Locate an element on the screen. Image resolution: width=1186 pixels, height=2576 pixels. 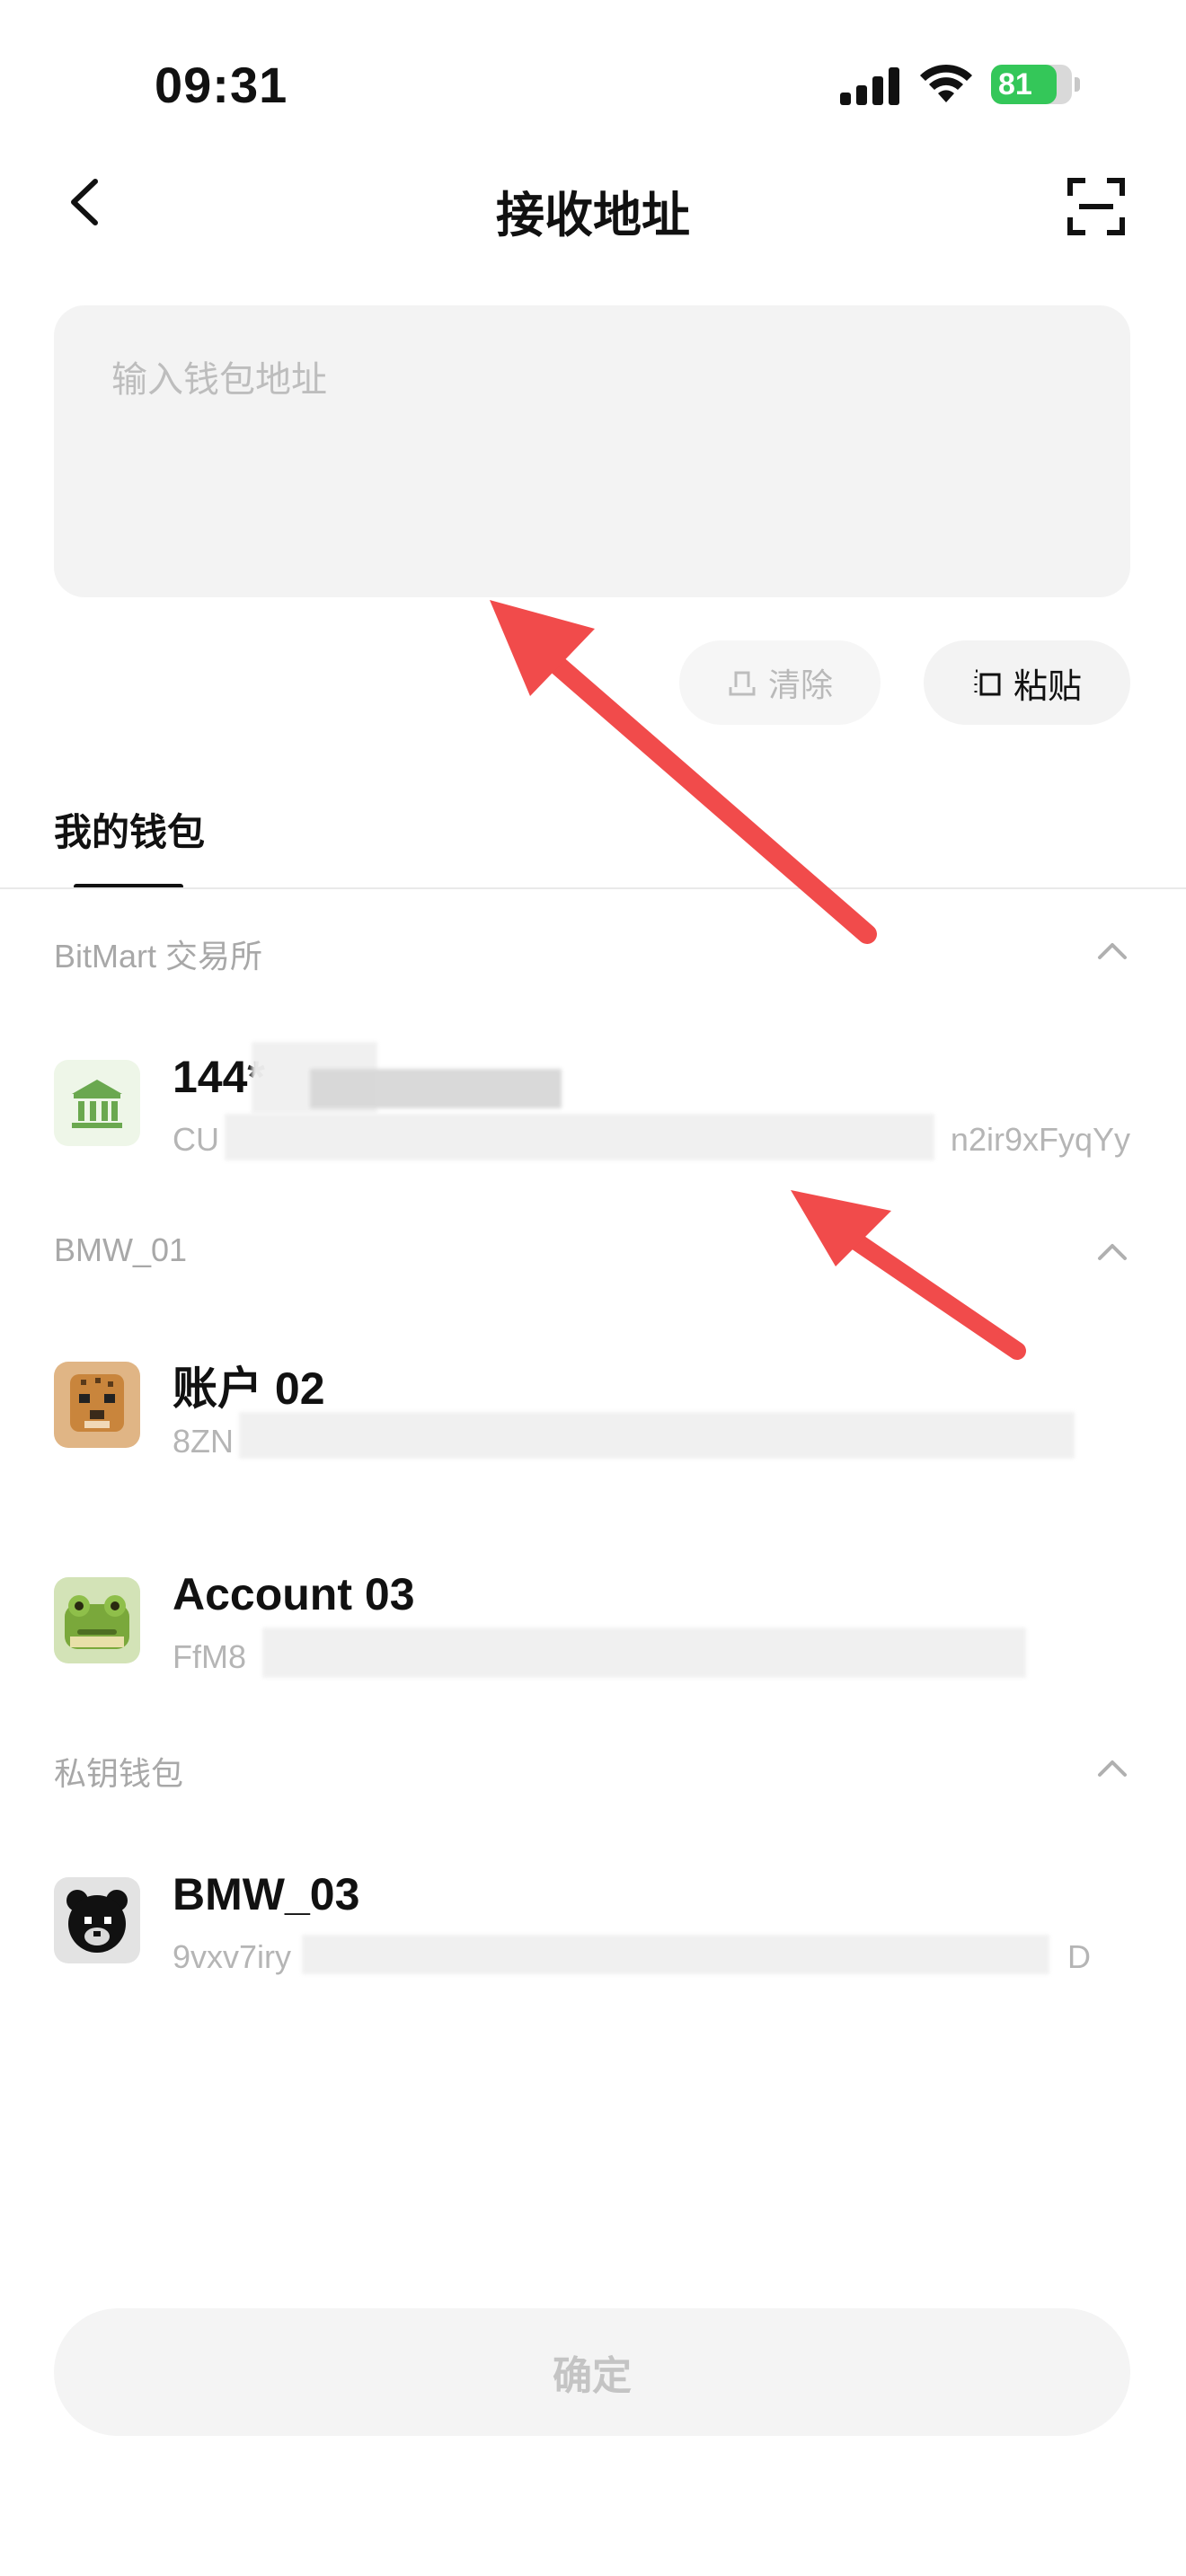
group-header-bmw01: BMW_01 is located at coordinates (592, 1251).